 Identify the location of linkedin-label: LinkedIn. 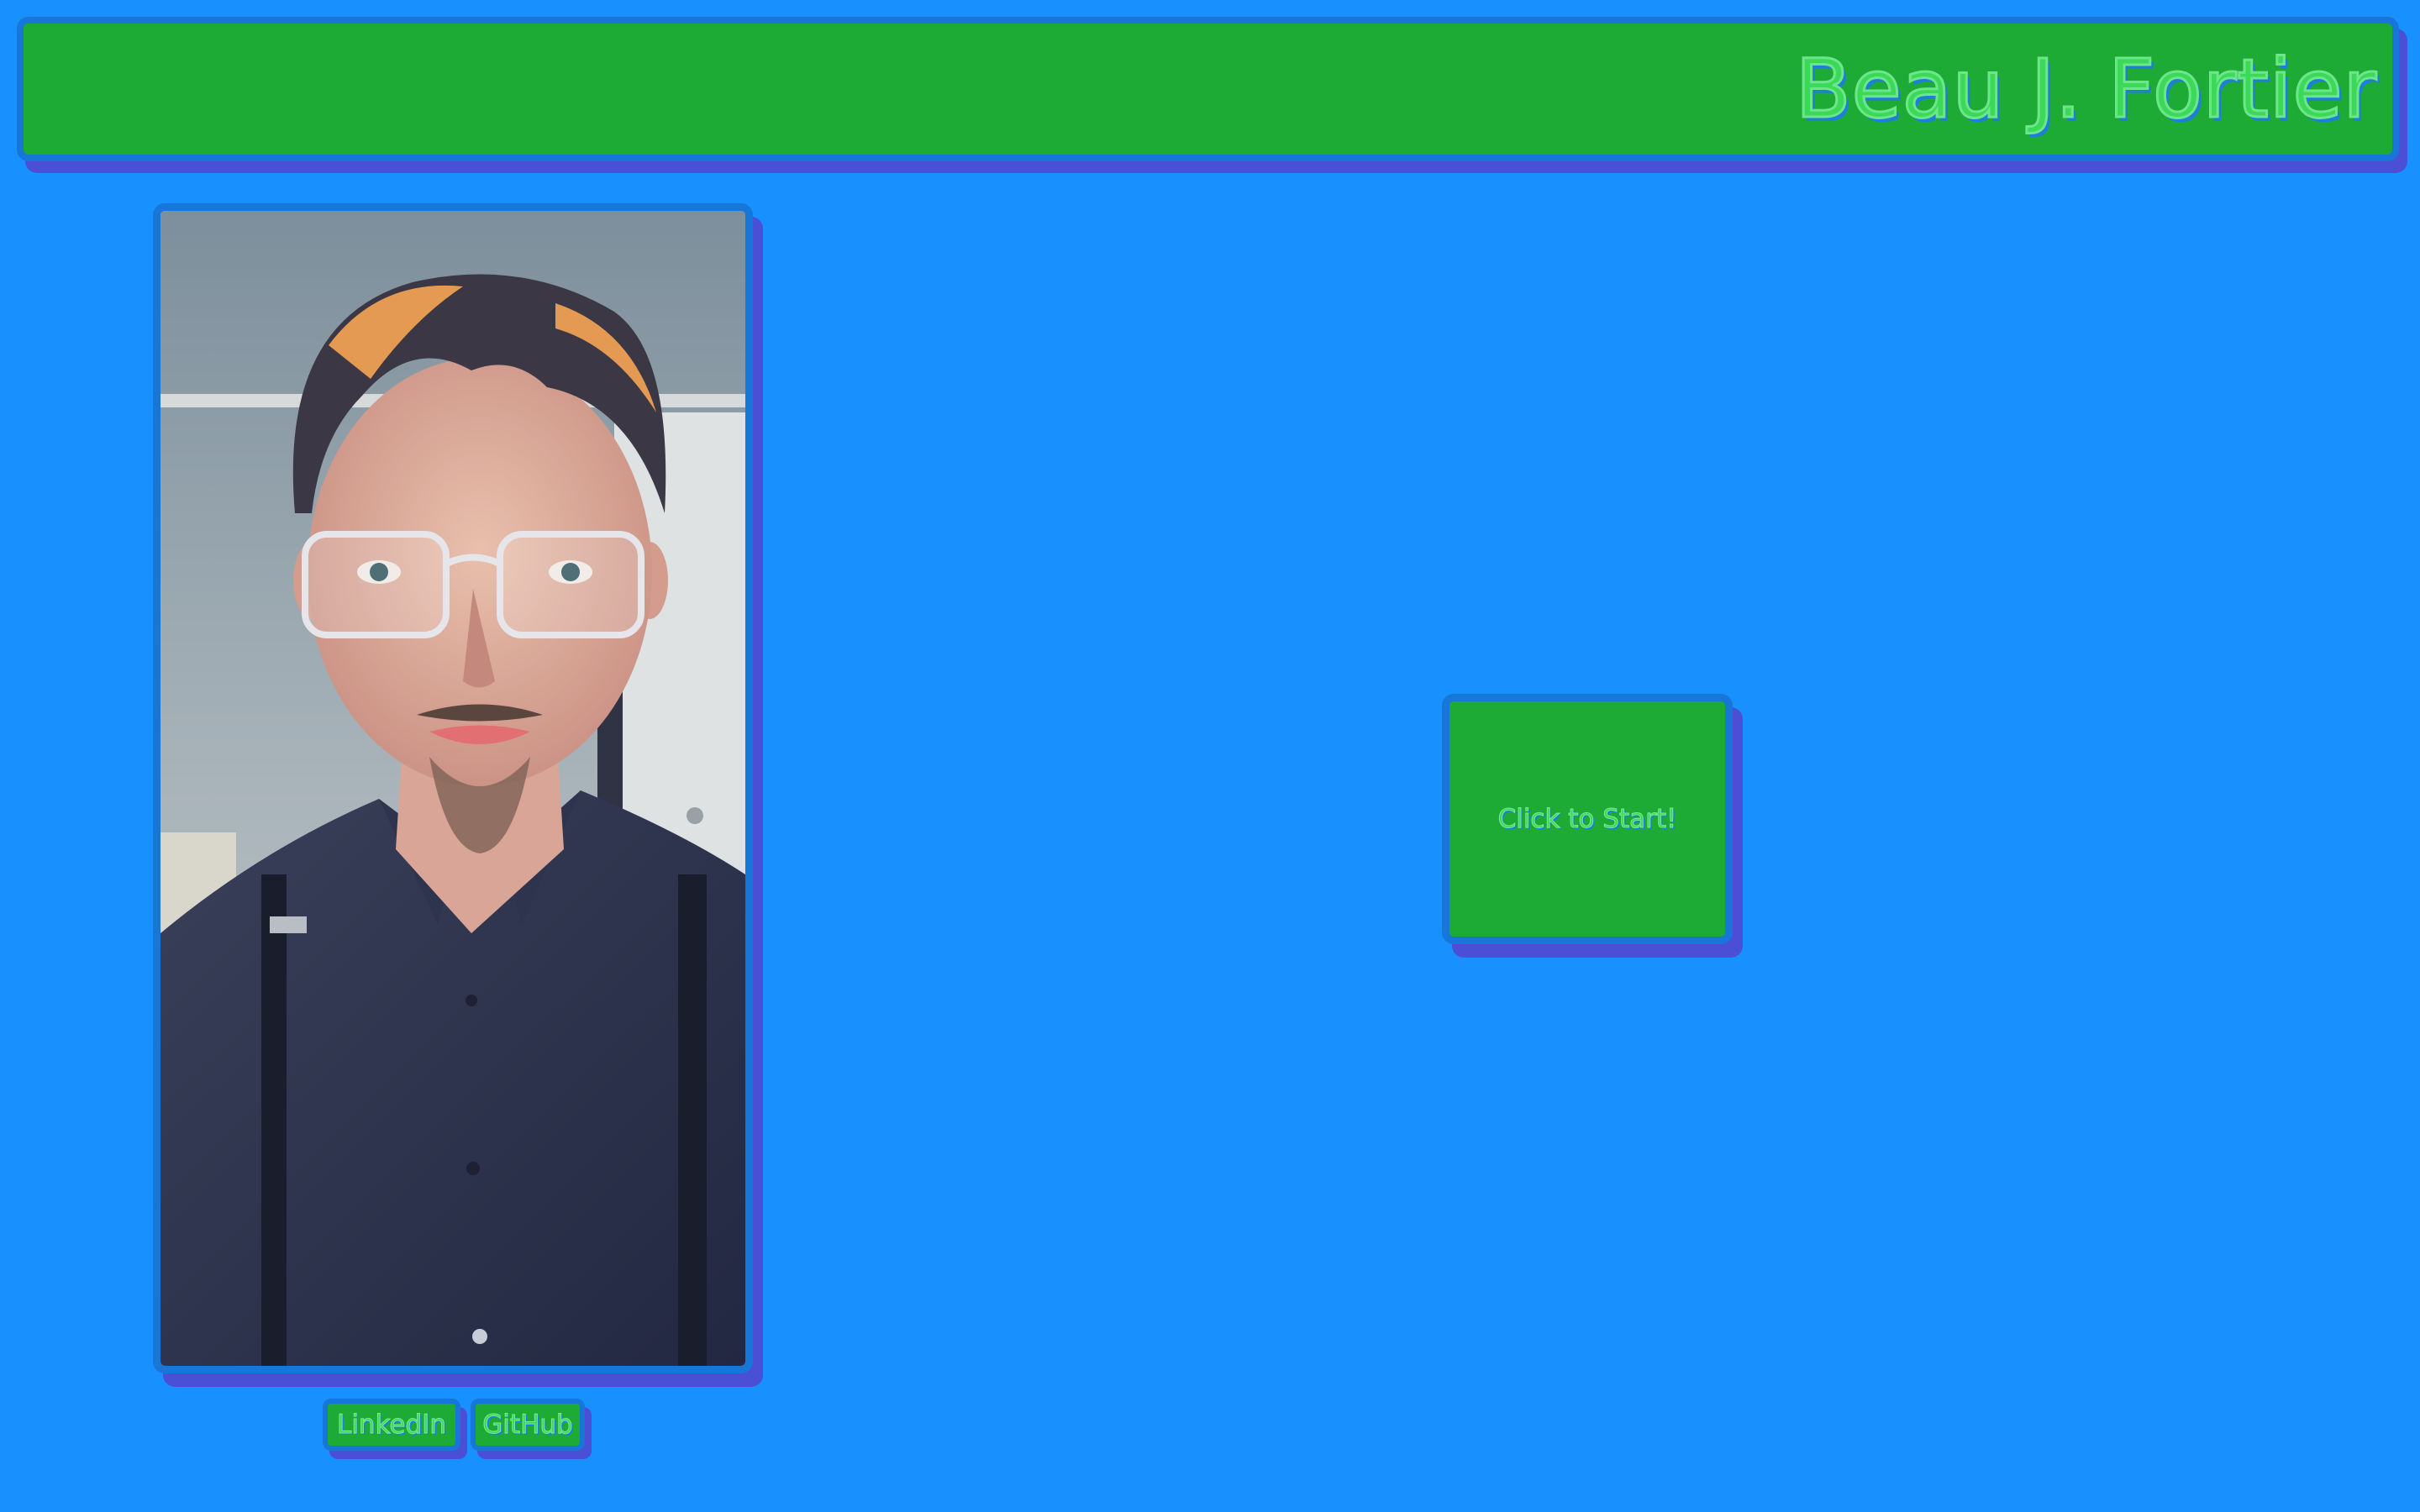
(392, 1425).